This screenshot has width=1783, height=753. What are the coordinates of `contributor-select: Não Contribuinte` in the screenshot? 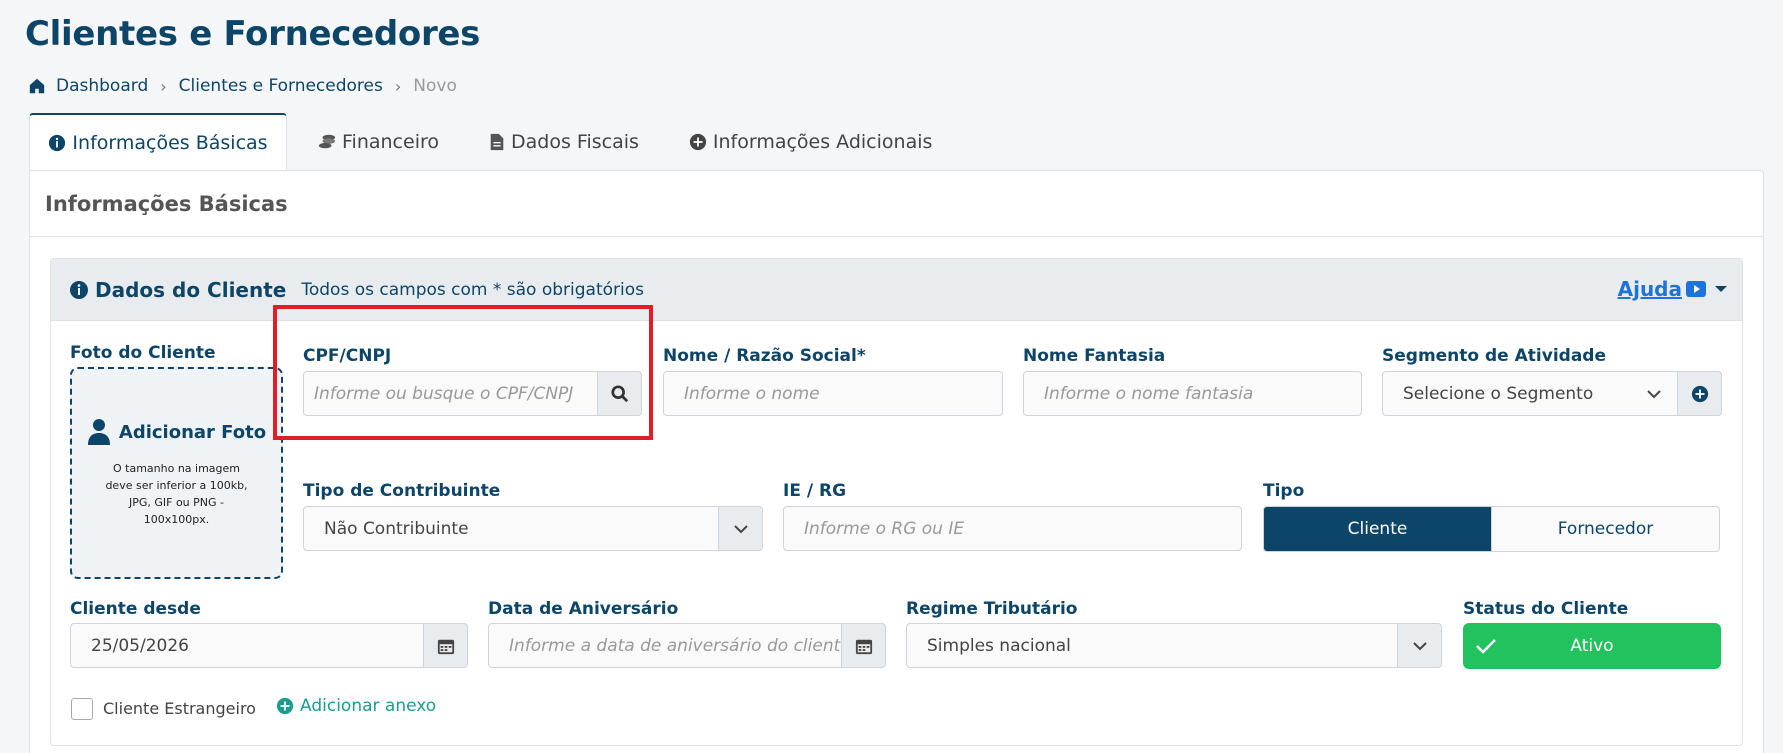 It's located at (511, 528).